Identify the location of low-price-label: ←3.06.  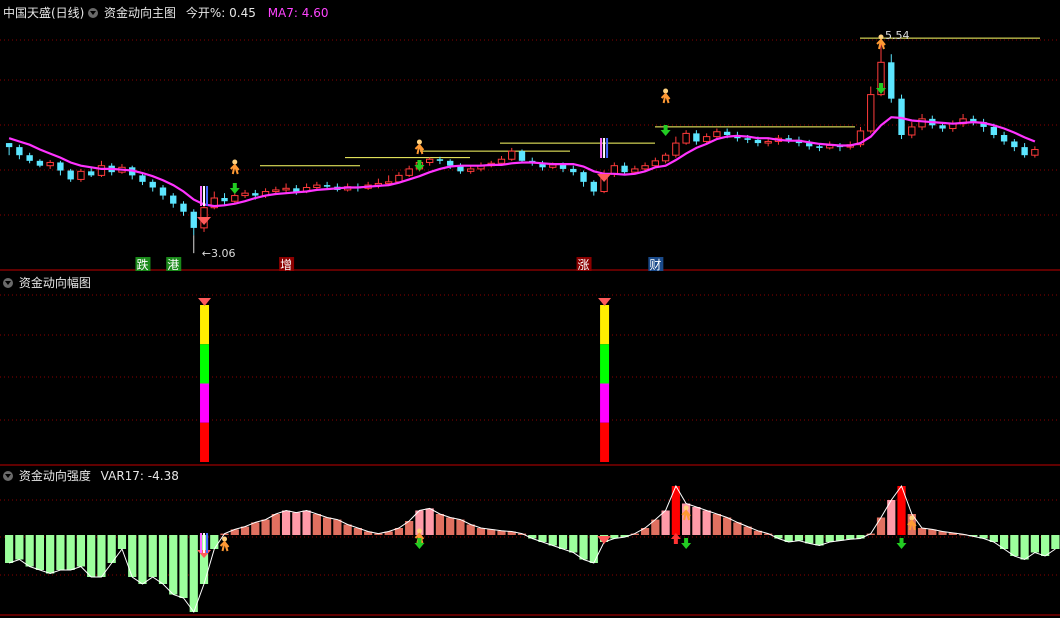
(219, 253).